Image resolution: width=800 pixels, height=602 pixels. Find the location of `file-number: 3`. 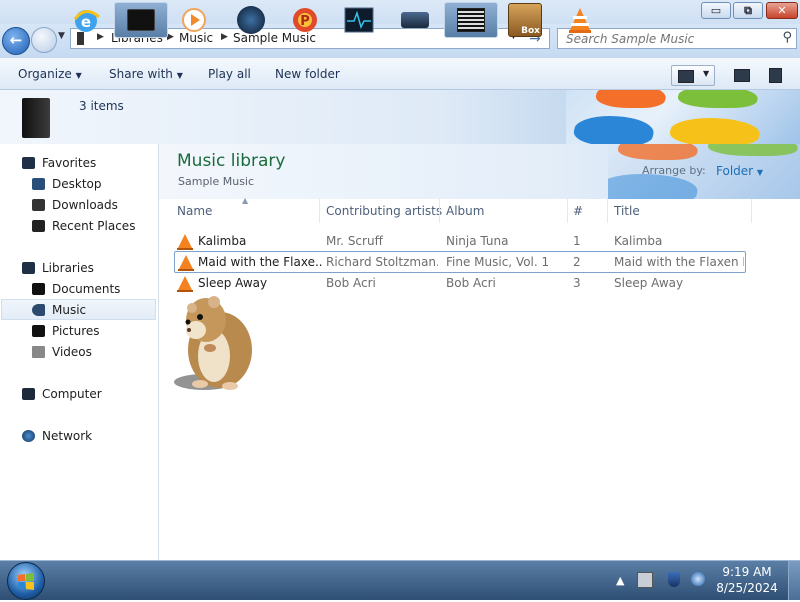

file-number: 3 is located at coordinates (577, 283).